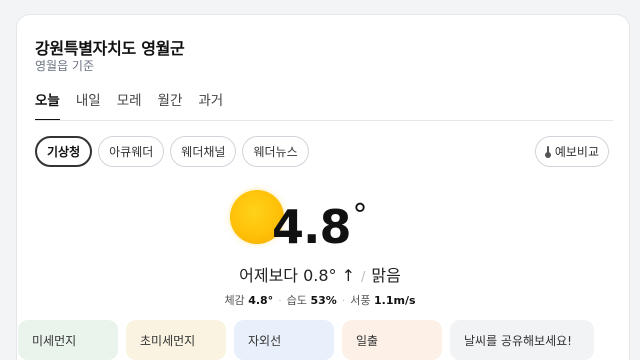 This screenshot has width=640, height=360. Describe the element at coordinates (522, 340) in the screenshot. I see `share-weather-button: 날씨를 공유해보세요!` at that location.